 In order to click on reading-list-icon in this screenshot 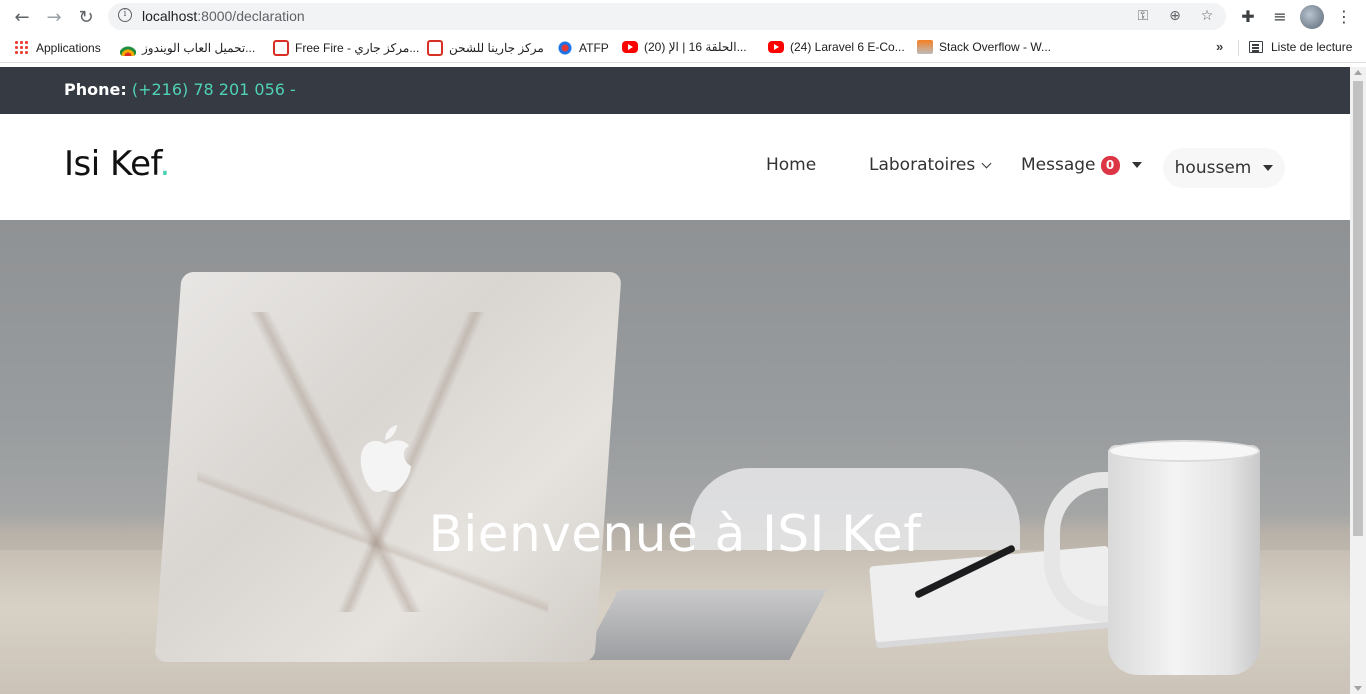, I will do `click(1256, 47)`.